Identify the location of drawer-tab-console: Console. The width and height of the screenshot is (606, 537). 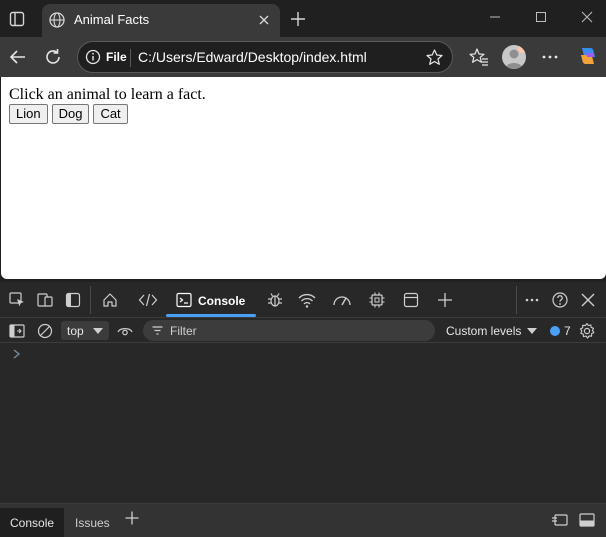
(32, 522).